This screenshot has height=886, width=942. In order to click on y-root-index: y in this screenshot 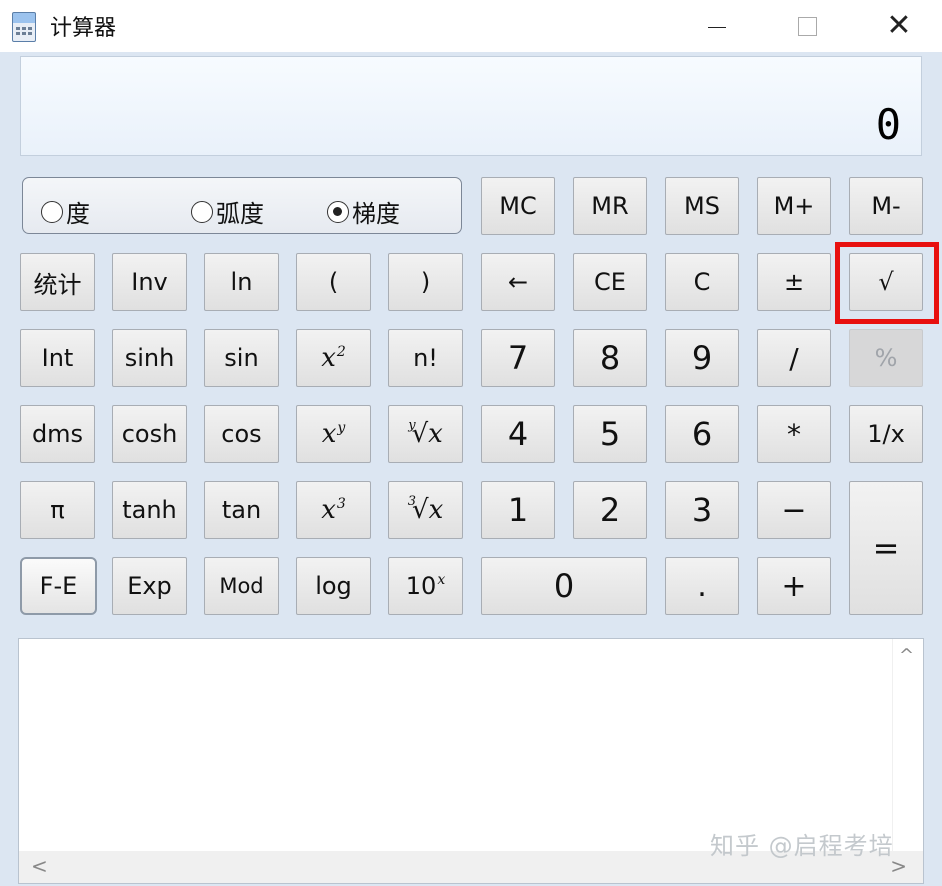, I will do `click(412, 425)`.